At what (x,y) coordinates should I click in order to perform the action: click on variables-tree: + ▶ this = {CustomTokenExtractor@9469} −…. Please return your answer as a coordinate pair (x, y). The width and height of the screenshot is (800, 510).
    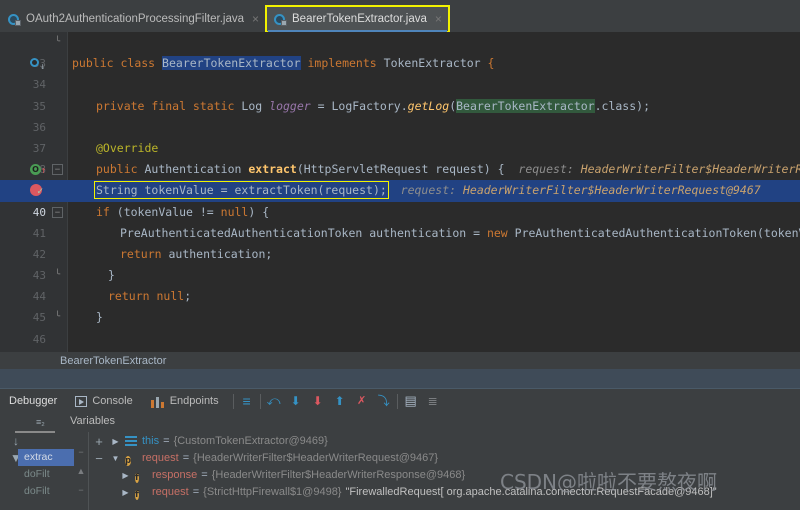
    Looking at the image, I should click on (446, 471).